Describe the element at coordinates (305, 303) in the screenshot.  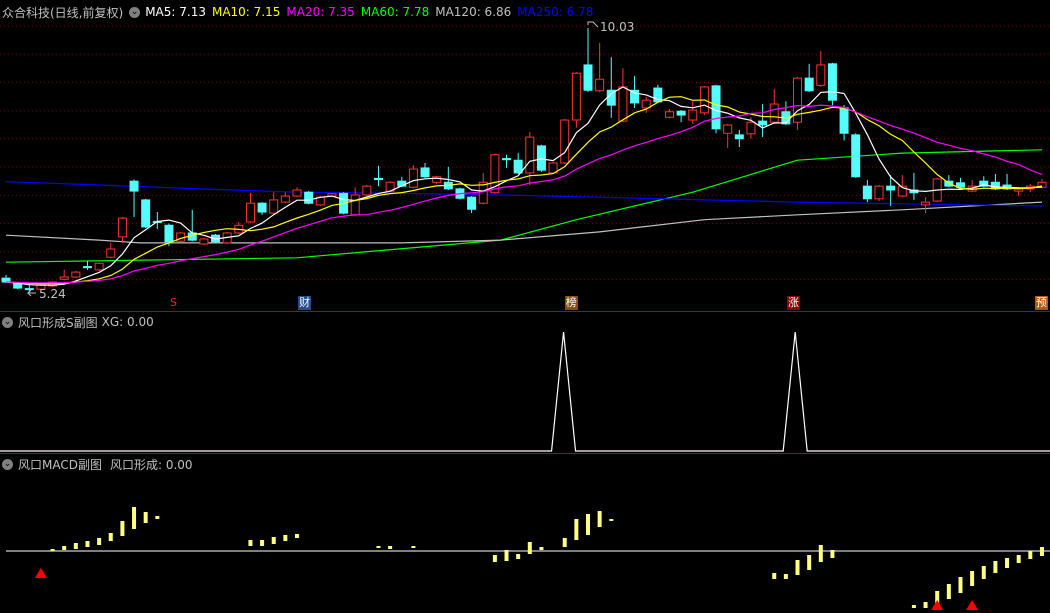
I see `marker-finance: 财` at that location.